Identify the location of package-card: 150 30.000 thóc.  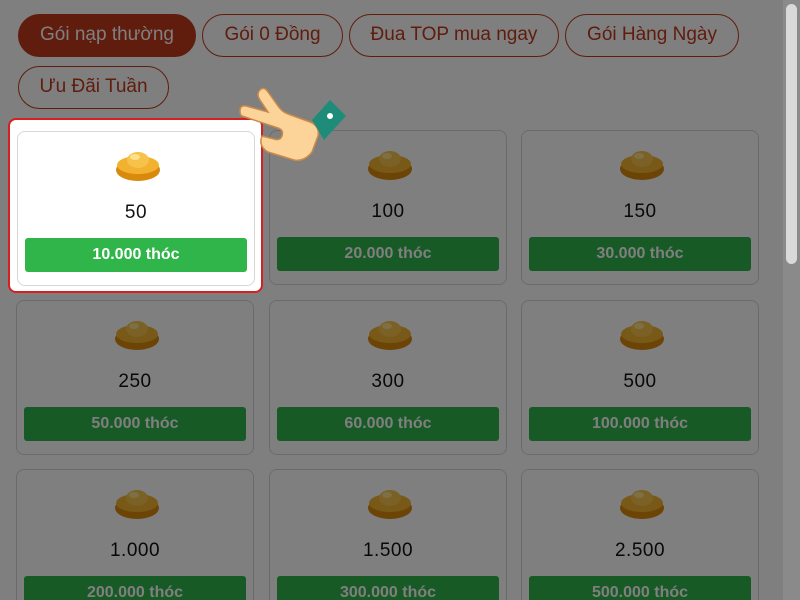
(640, 207).